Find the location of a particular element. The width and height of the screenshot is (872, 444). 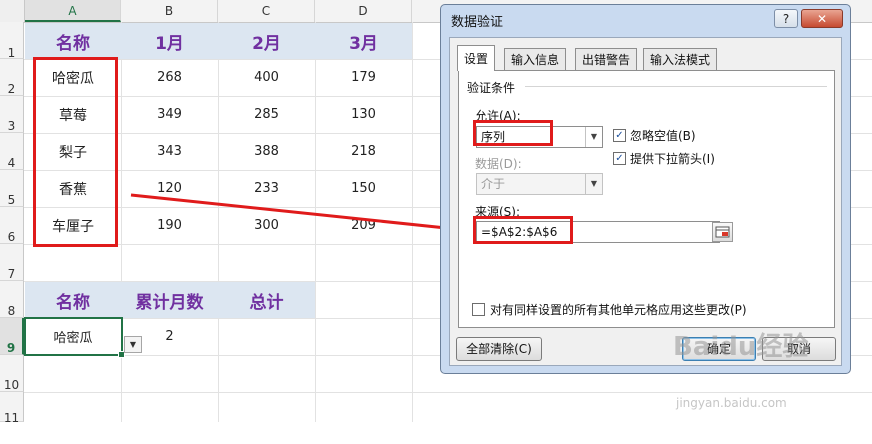

dialog-title: 数据验证 is located at coordinates (477, 22).